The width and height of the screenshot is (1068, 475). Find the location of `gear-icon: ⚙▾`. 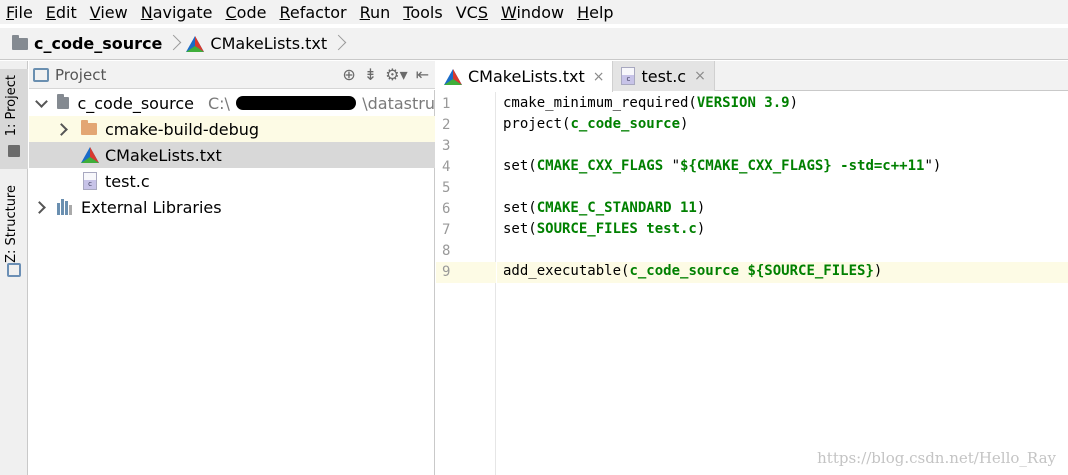

gear-icon: ⚙▾ is located at coordinates (396, 74).